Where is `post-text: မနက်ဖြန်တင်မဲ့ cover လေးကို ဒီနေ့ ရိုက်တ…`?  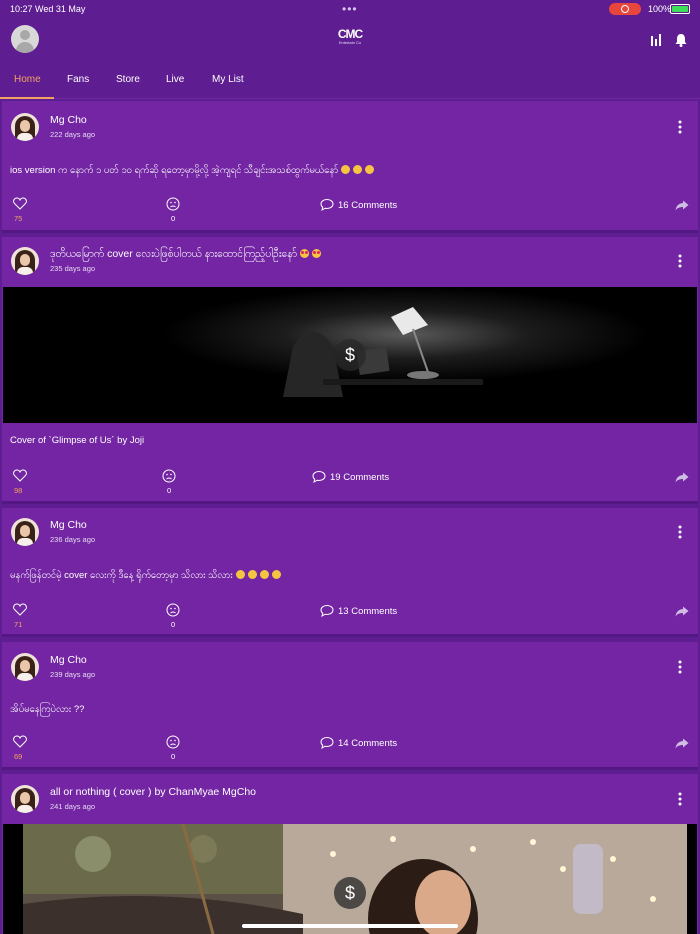 post-text: မနက်ဖြန်တင်မဲ့ cover လေးကို ဒီနေ့ ရိုက်တ… is located at coordinates (145, 576).